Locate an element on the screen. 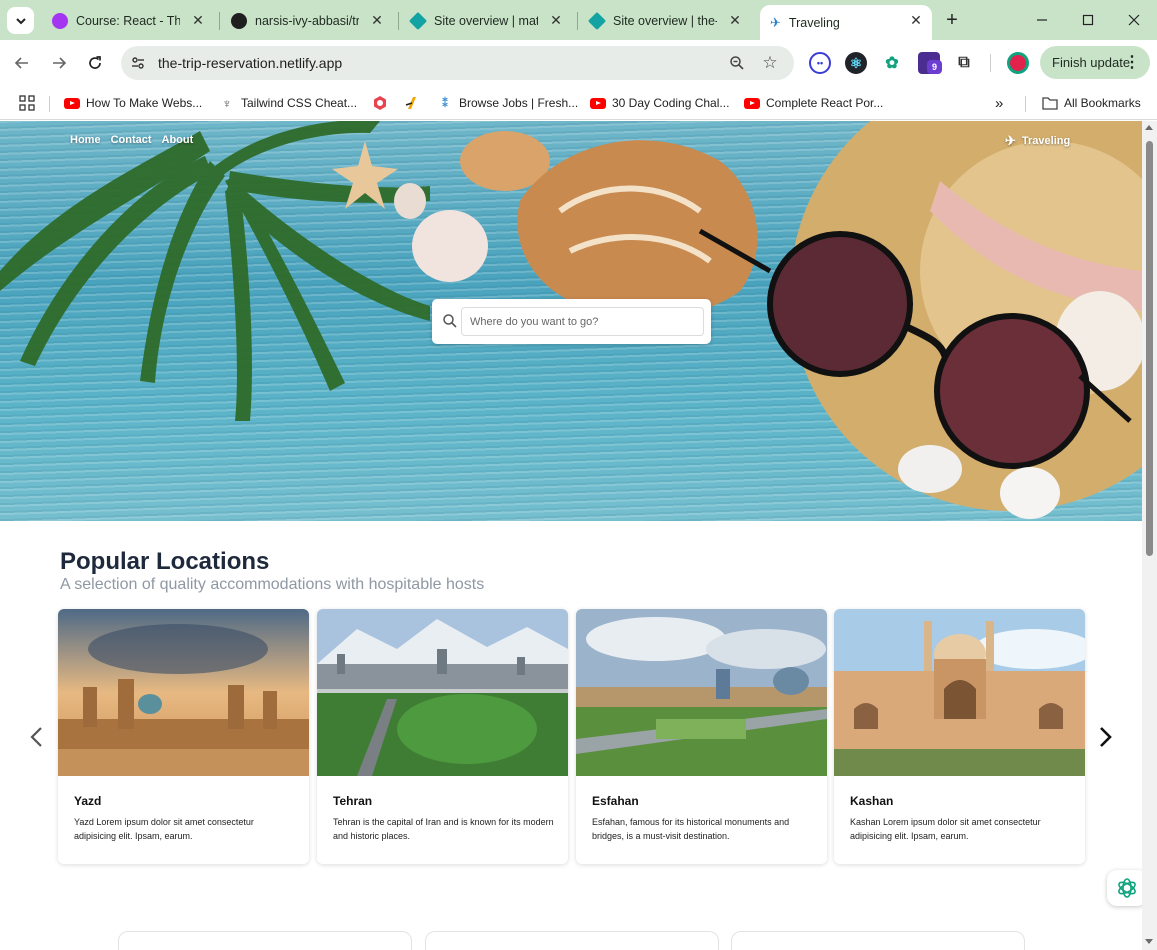 This screenshot has height=950, width=1157. apps-grid-icon is located at coordinates (27, 103).